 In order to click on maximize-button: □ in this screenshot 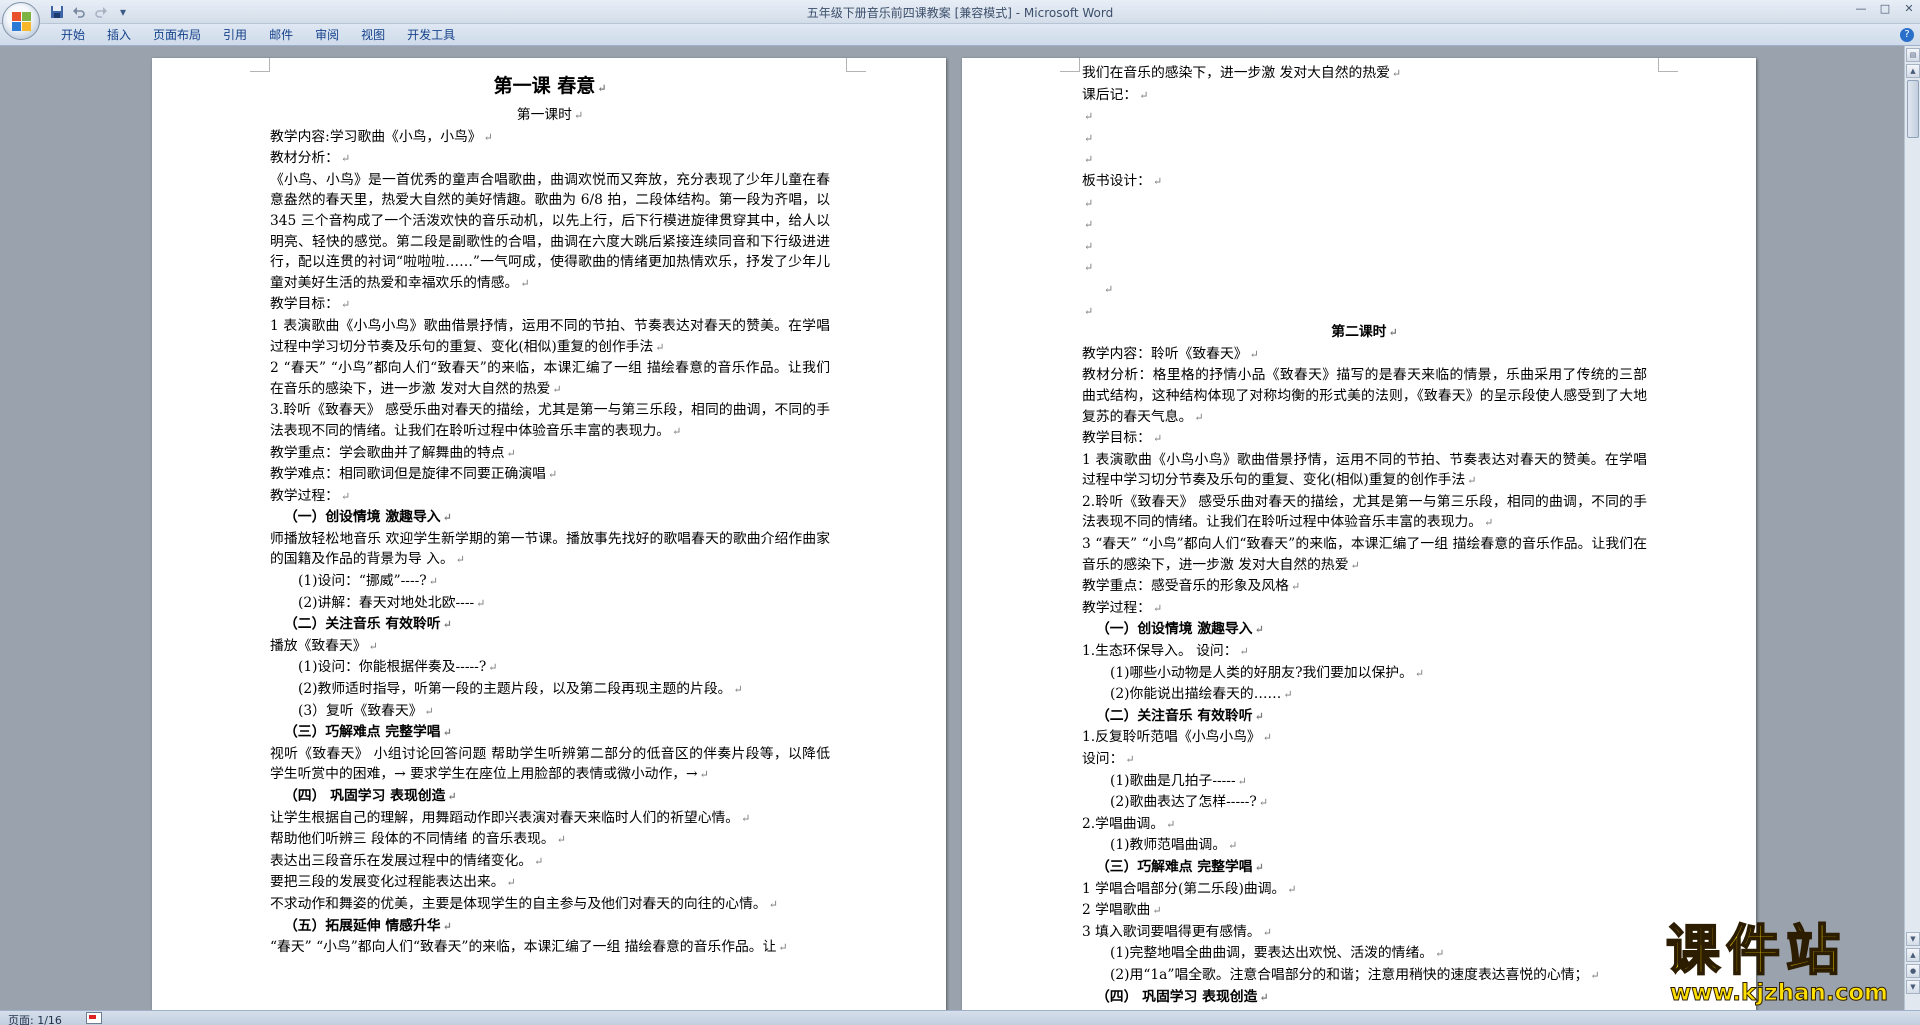, I will do `click(1885, 8)`.